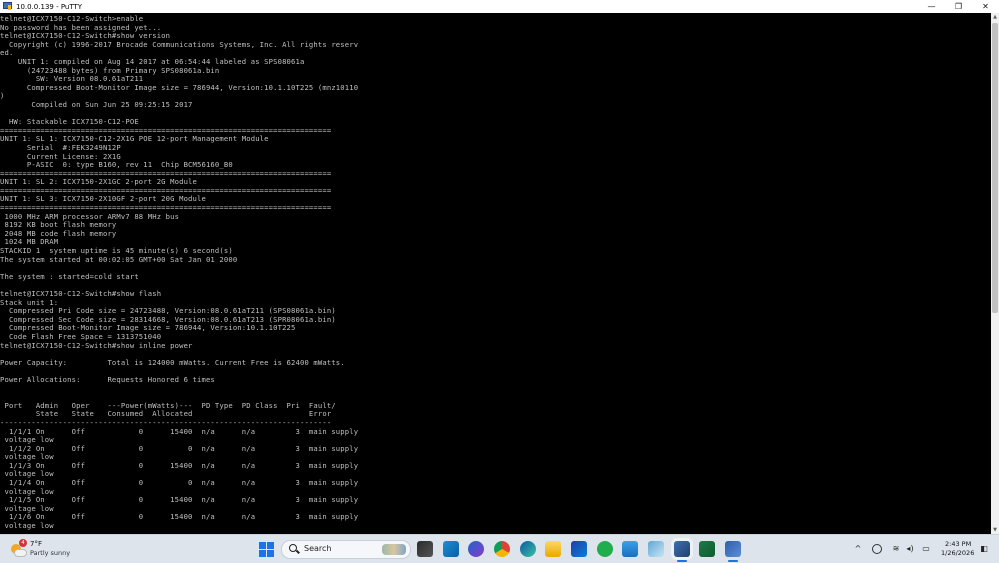  I want to click on scroll-thumb, so click(995, 168).